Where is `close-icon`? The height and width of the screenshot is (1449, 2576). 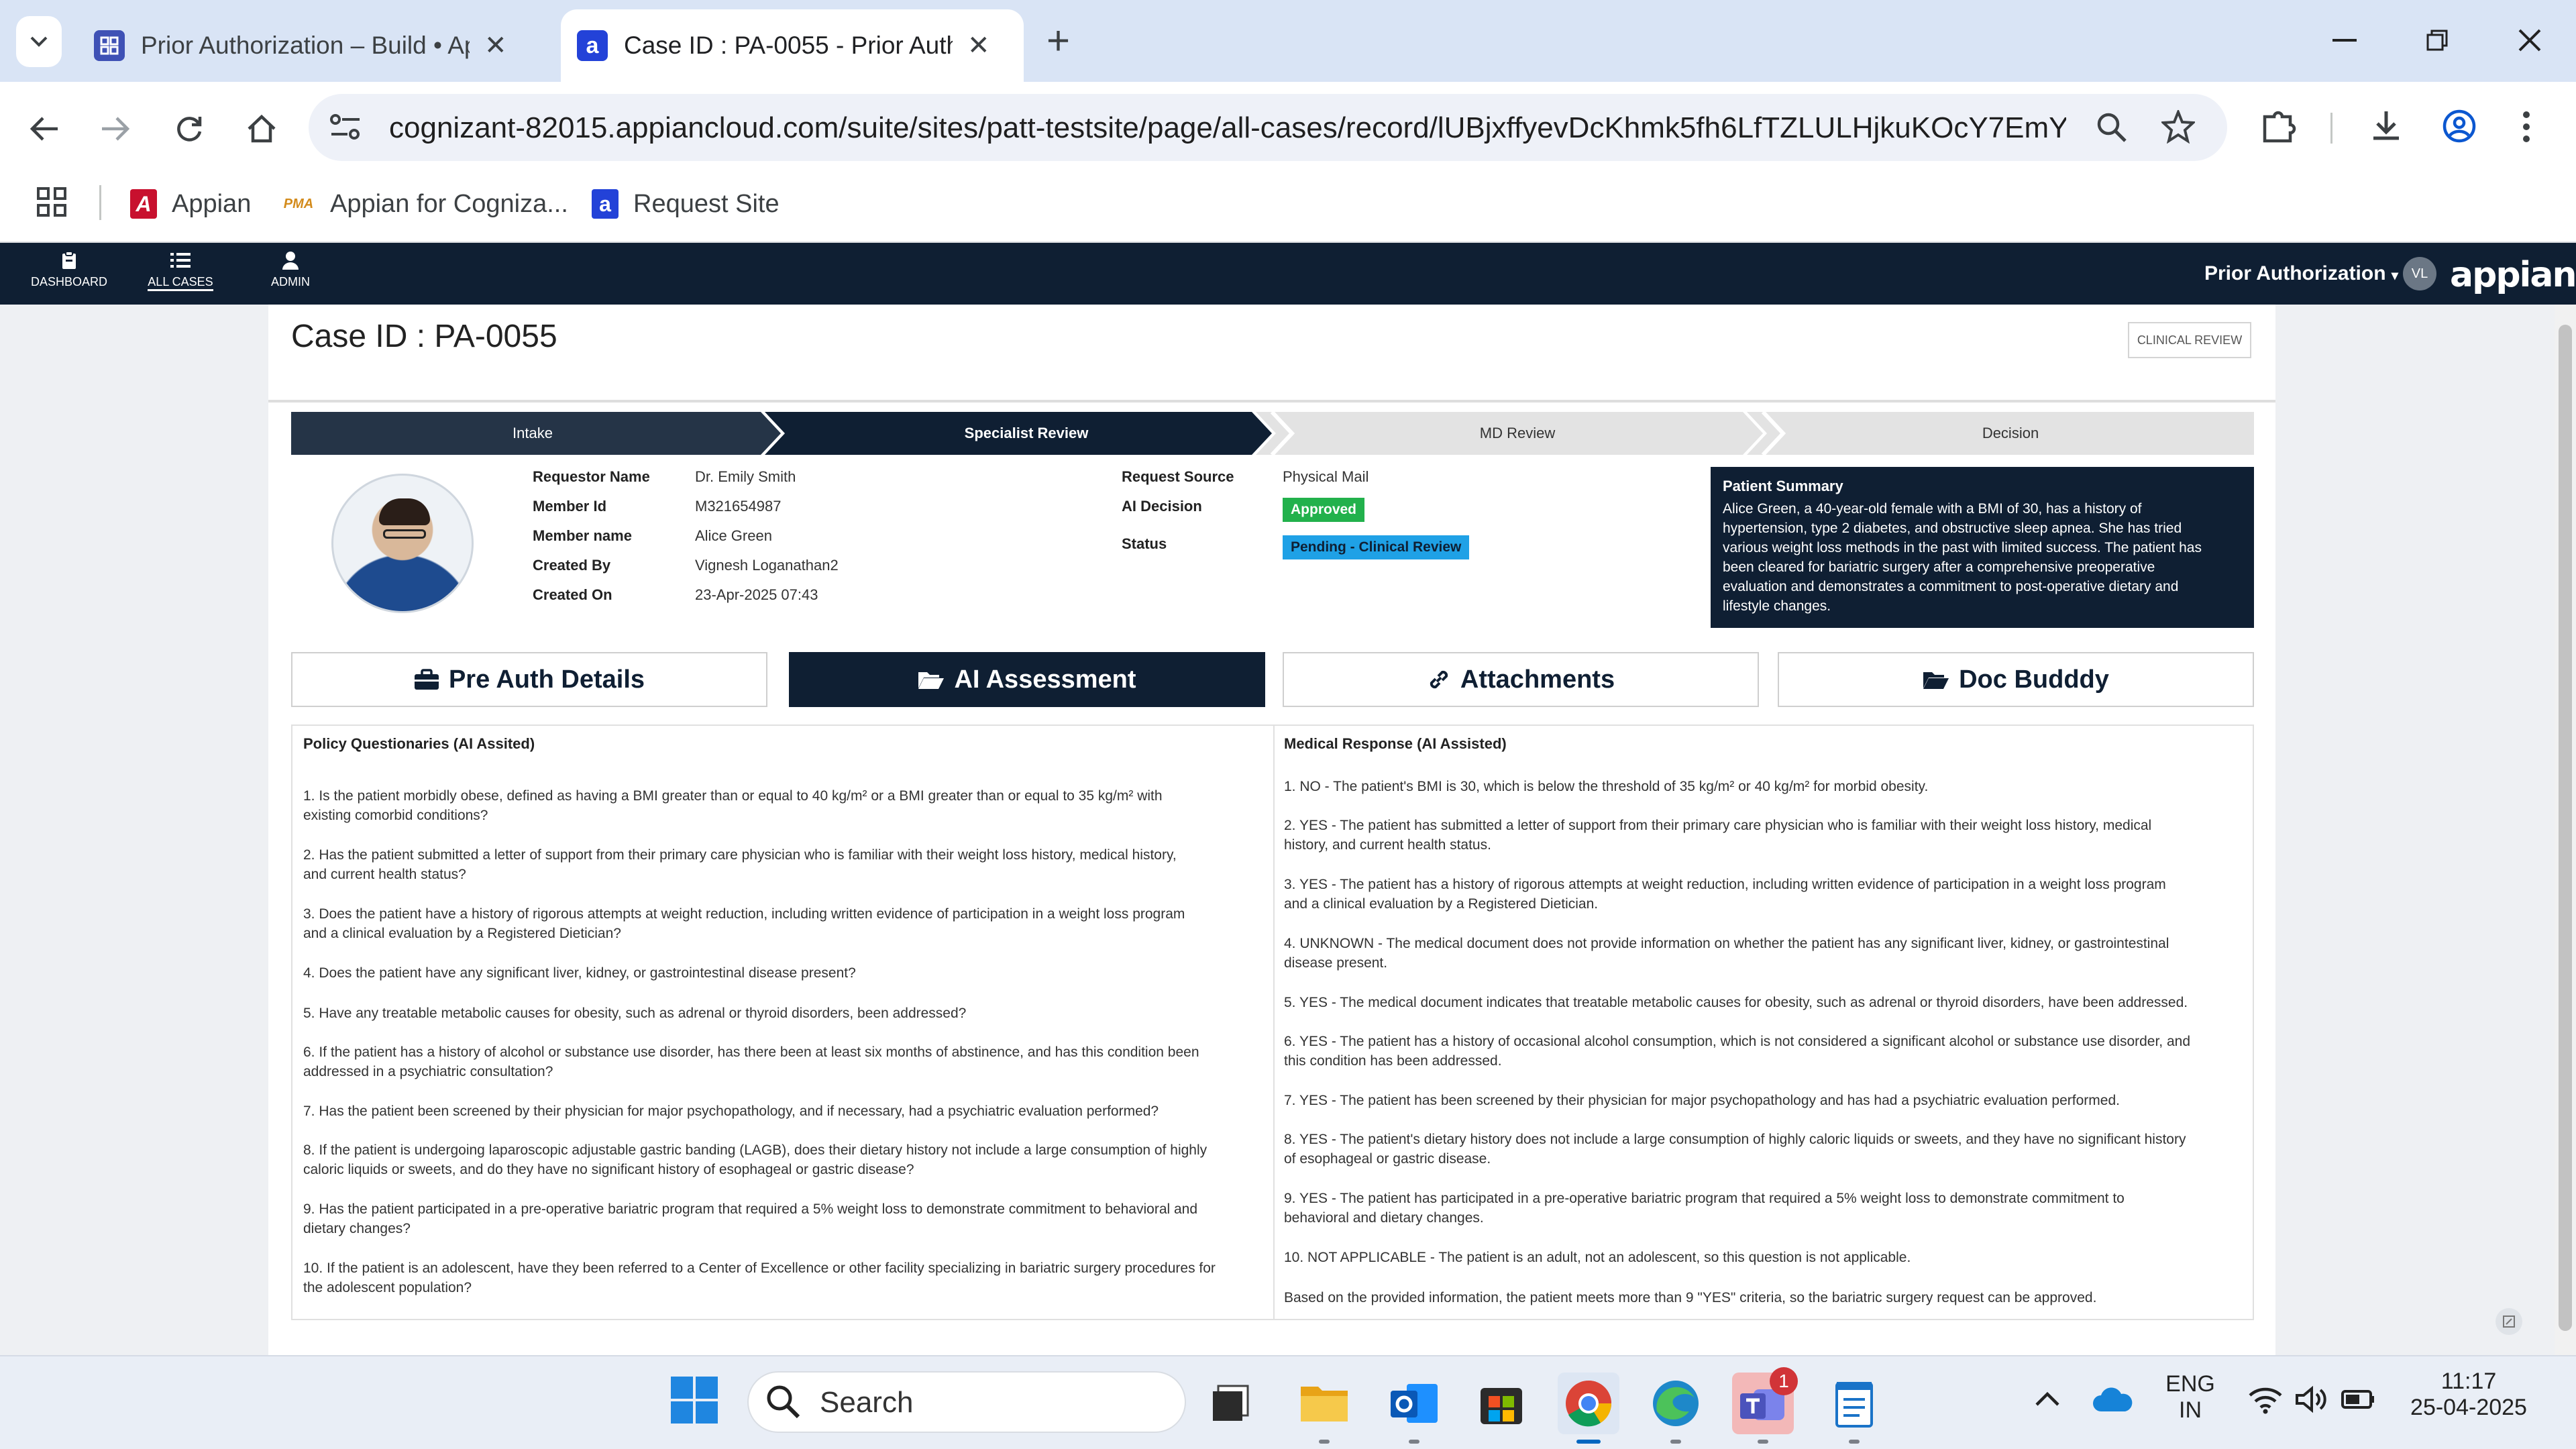 close-icon is located at coordinates (2529, 40).